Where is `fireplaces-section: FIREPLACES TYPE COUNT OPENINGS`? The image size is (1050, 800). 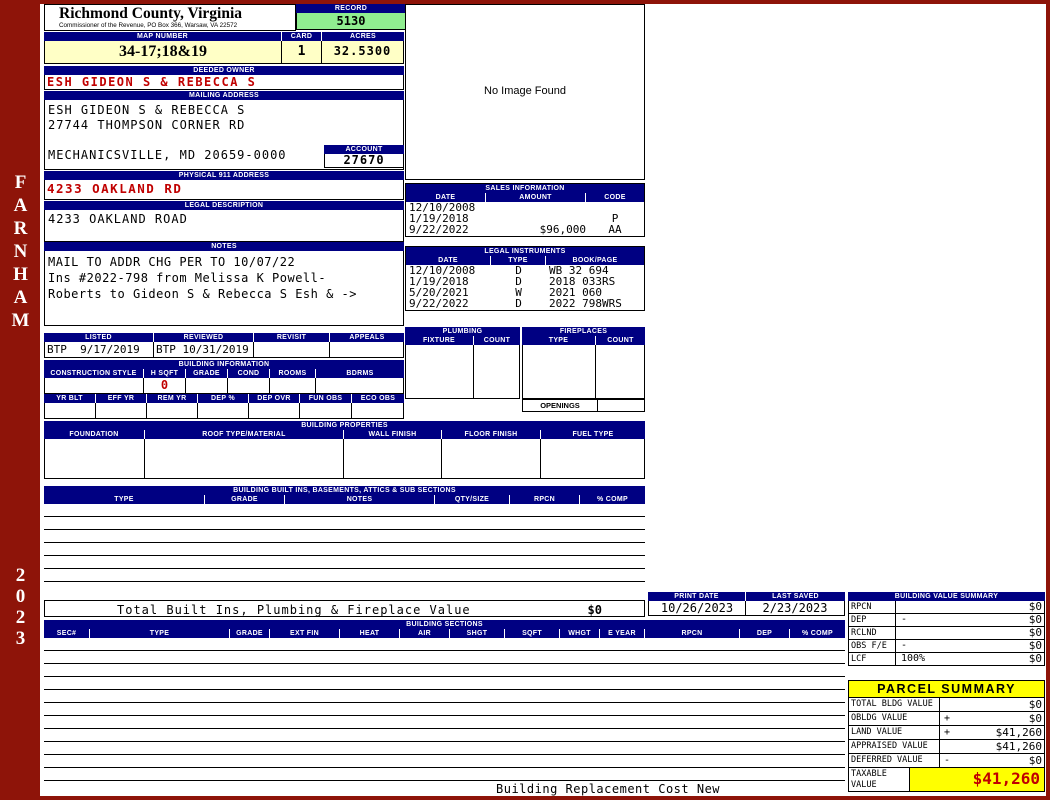 fireplaces-section: FIREPLACES TYPE COUNT OPENINGS is located at coordinates (583, 369).